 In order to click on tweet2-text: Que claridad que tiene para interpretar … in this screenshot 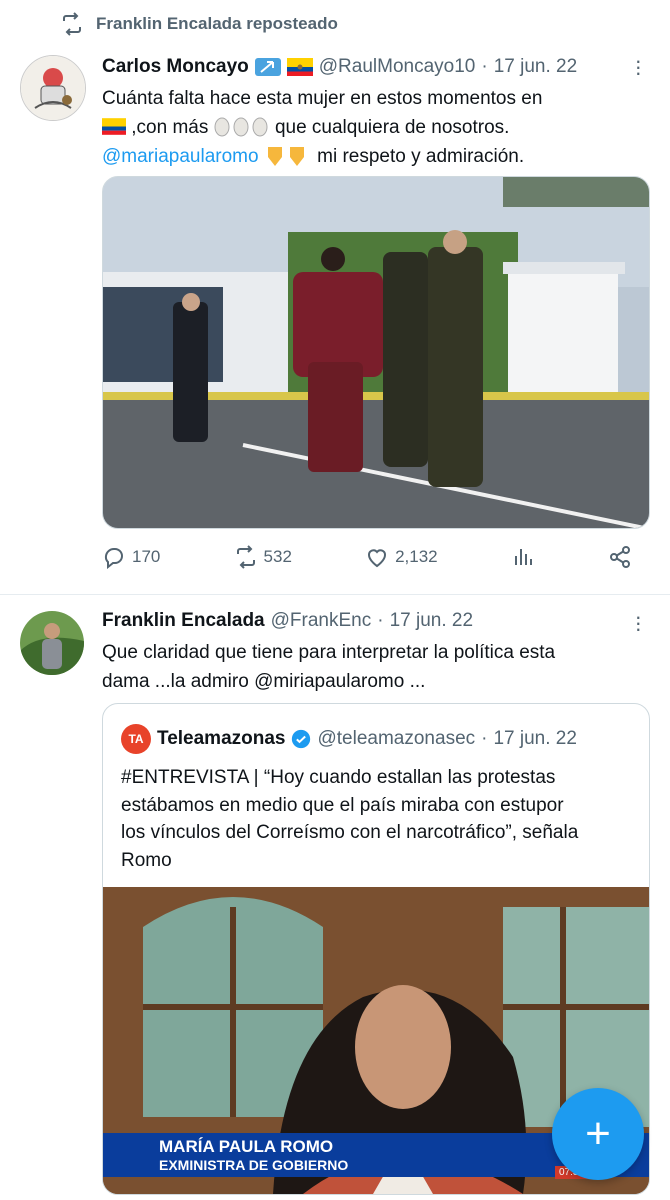, I will do `click(372, 667)`.